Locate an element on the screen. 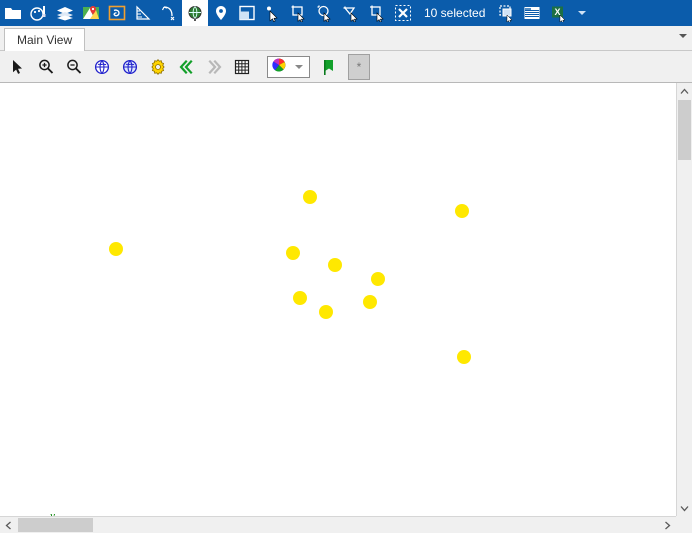  selection-count-label: 10 selected is located at coordinates (455, 13).